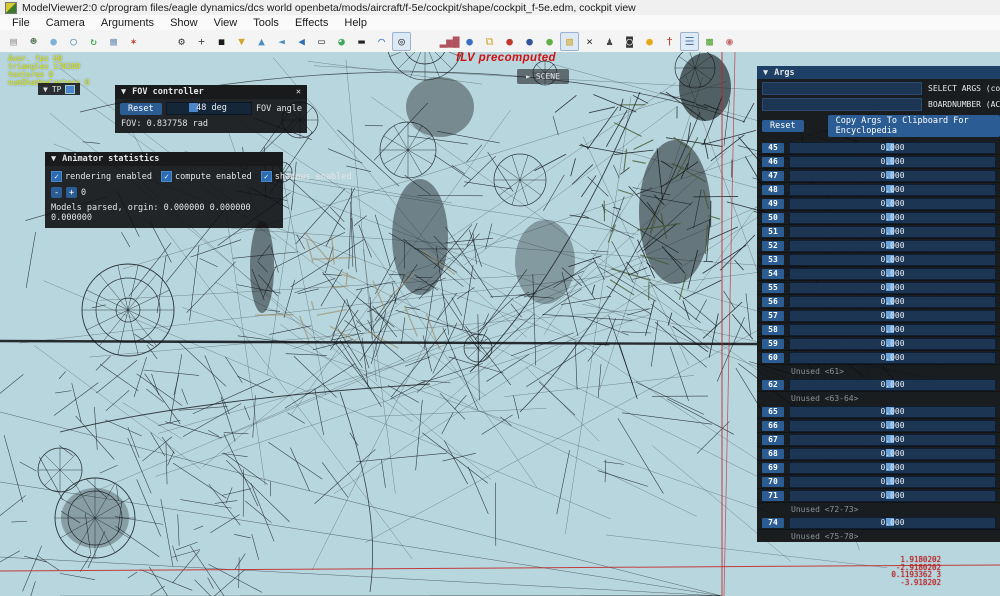 The height and width of the screenshot is (596, 1000). I want to click on filter-icon: ▼, so click(241, 41).